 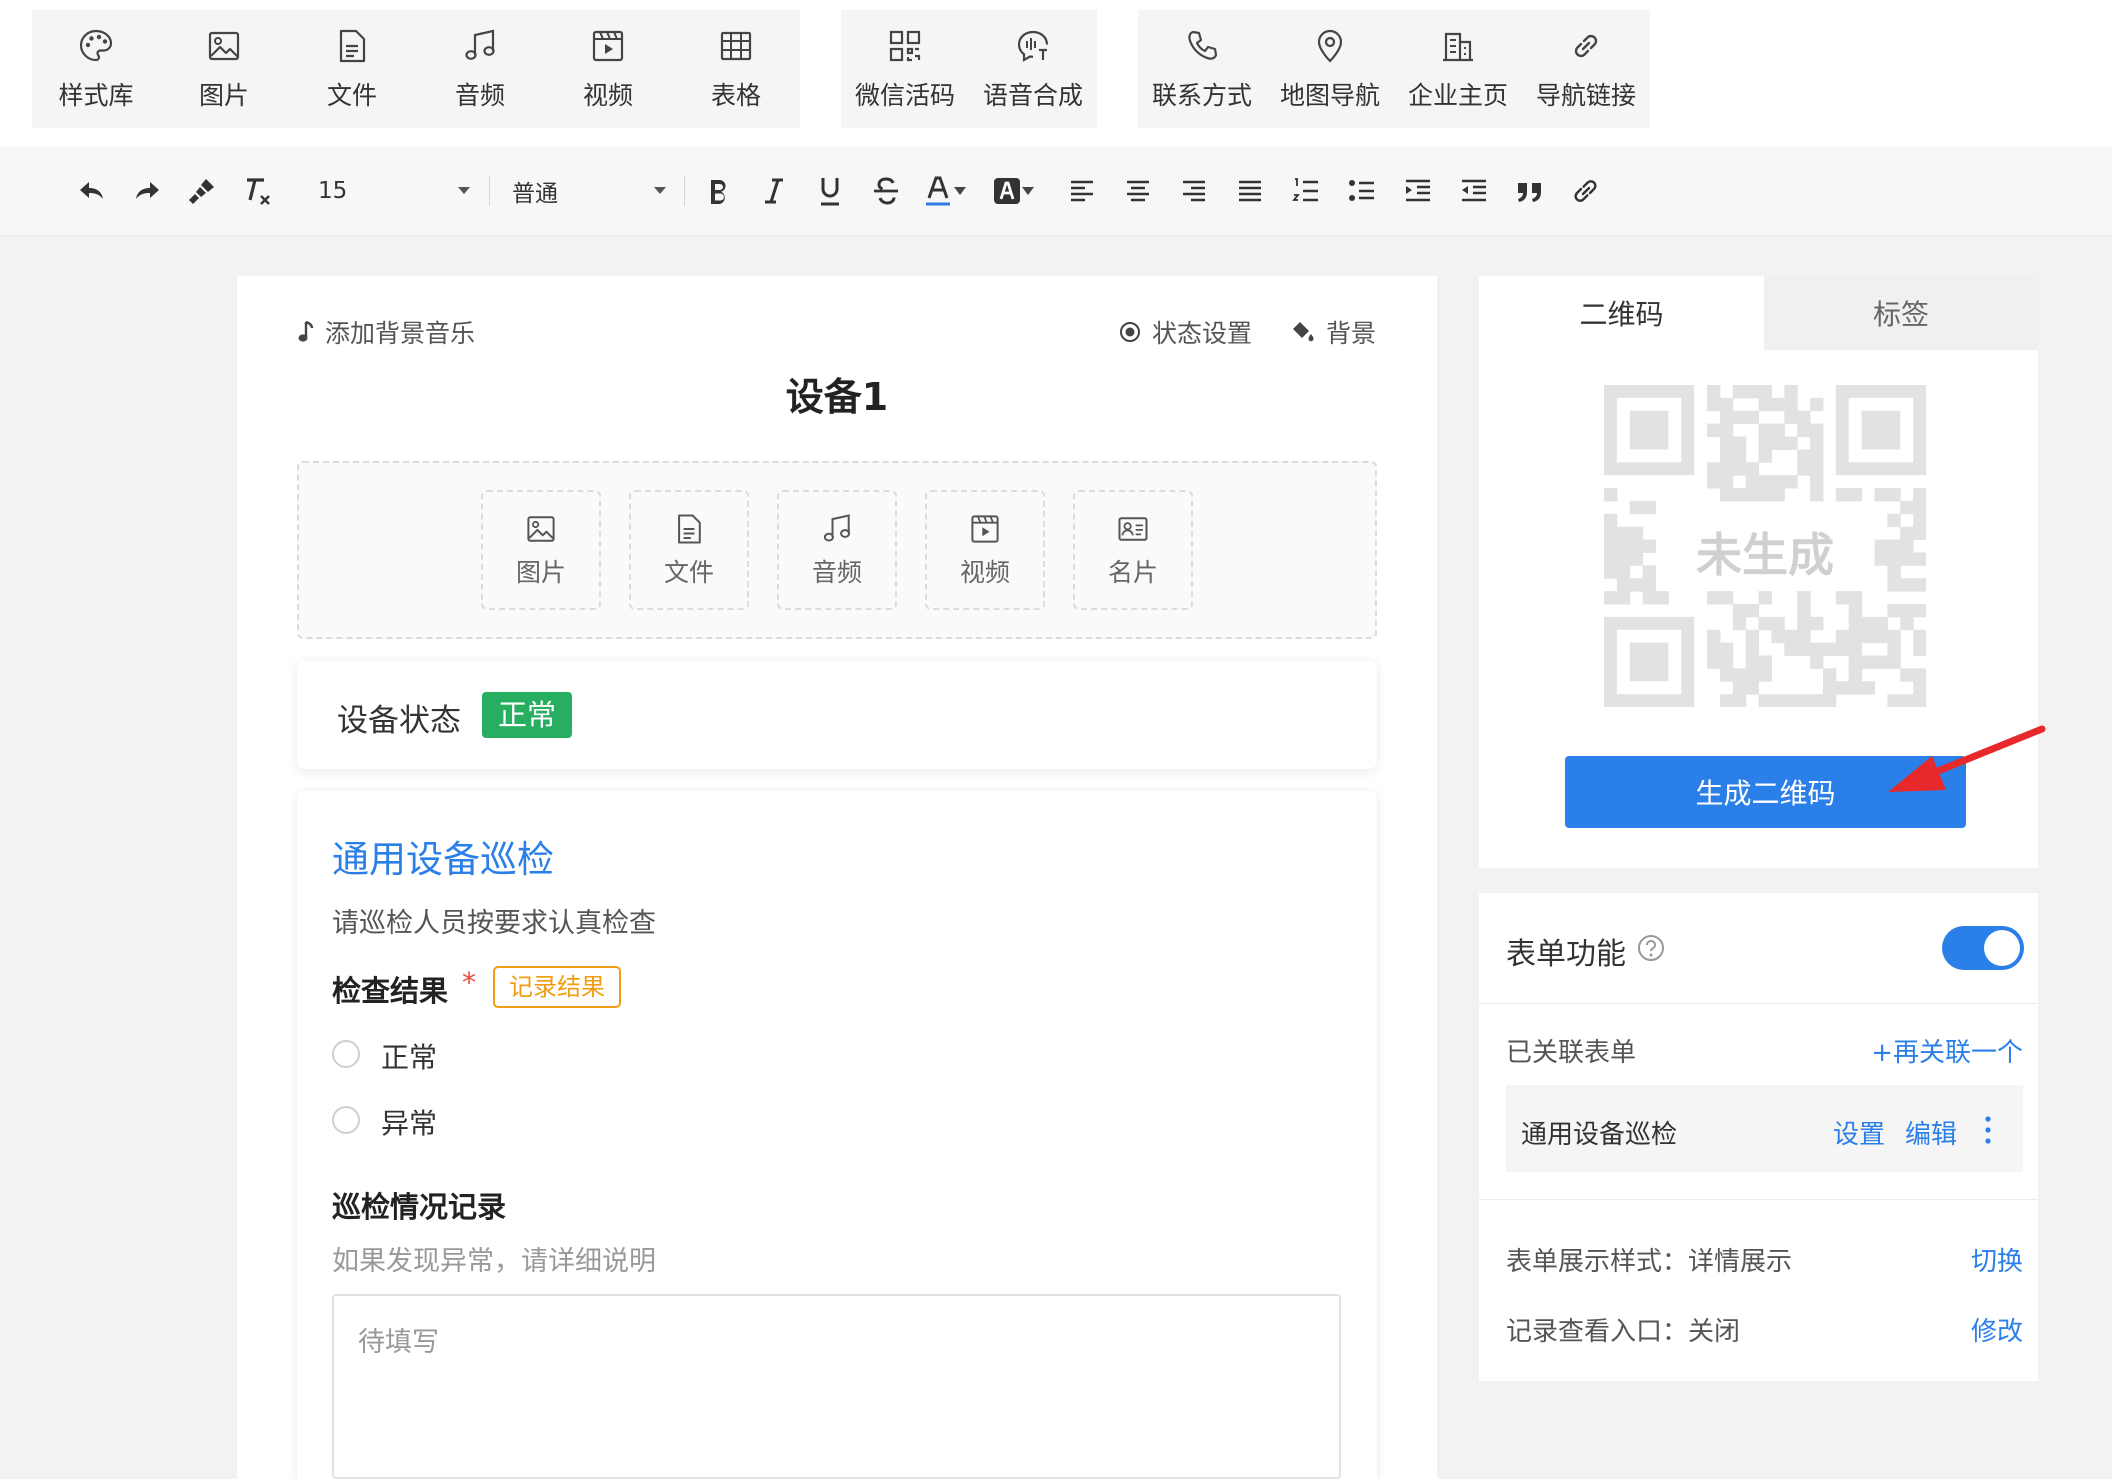 I want to click on navigation-link-button: 导航链接, so click(x=1586, y=69).